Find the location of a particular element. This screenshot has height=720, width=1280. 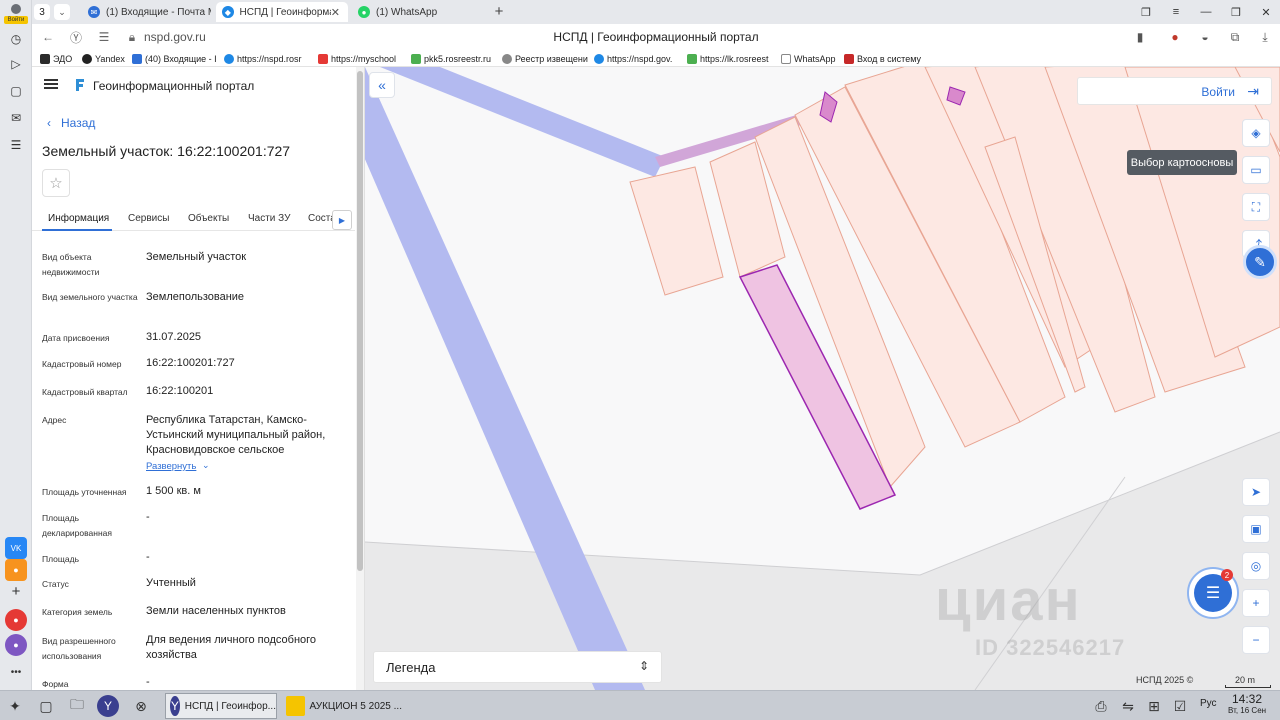

clock-time: 14:32 is located at coordinates (1247, 699).